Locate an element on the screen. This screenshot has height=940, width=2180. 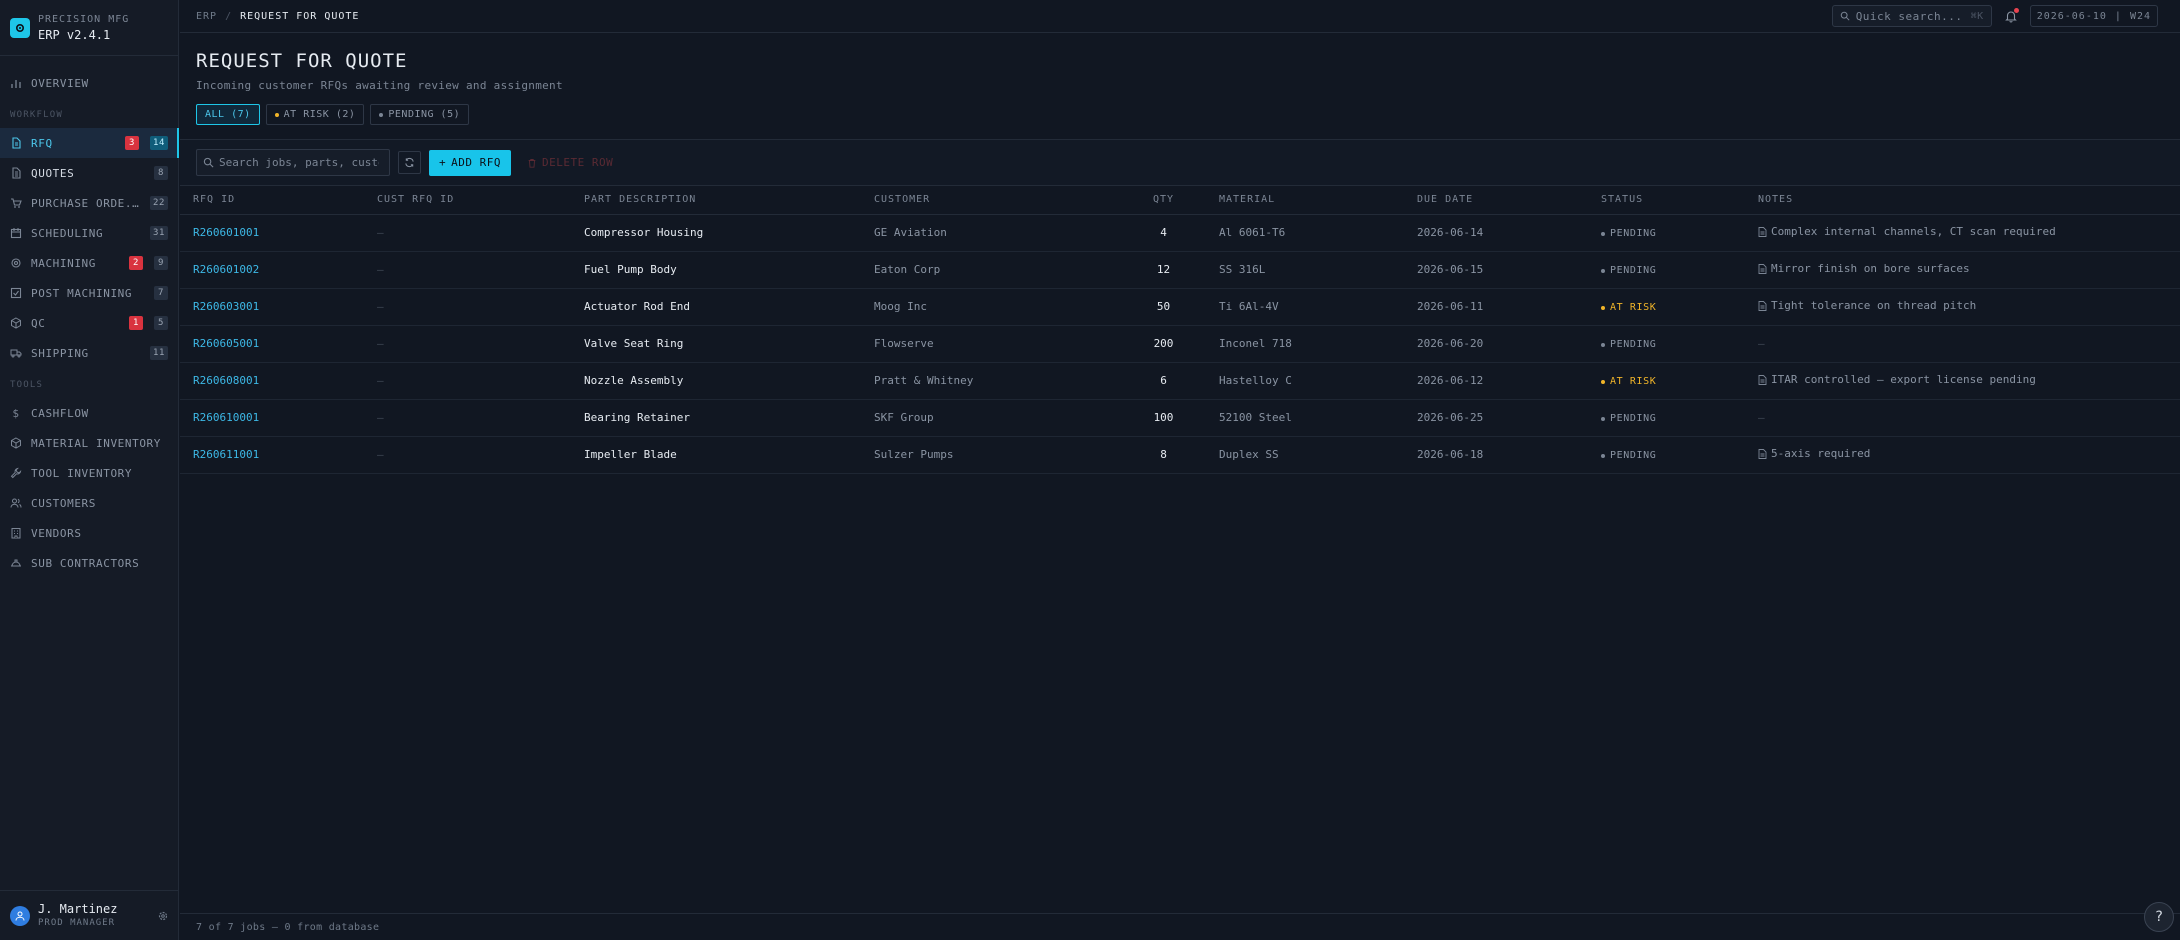
sidebar-item-qc: QC 1 5 is located at coordinates (89, 323).